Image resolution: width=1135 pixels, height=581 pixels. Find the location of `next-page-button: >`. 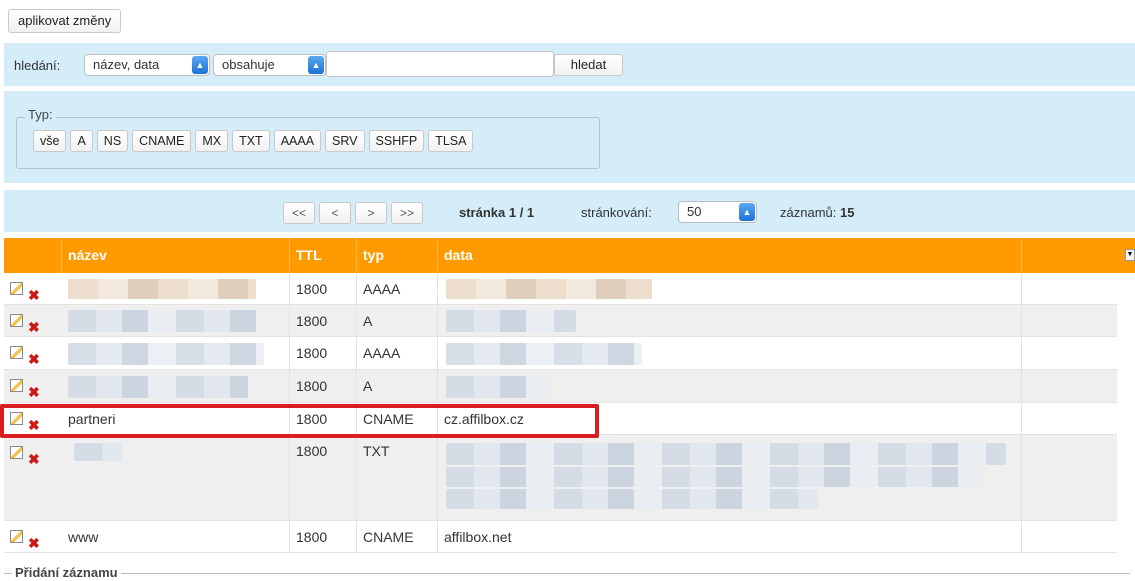

next-page-button: > is located at coordinates (371, 213).